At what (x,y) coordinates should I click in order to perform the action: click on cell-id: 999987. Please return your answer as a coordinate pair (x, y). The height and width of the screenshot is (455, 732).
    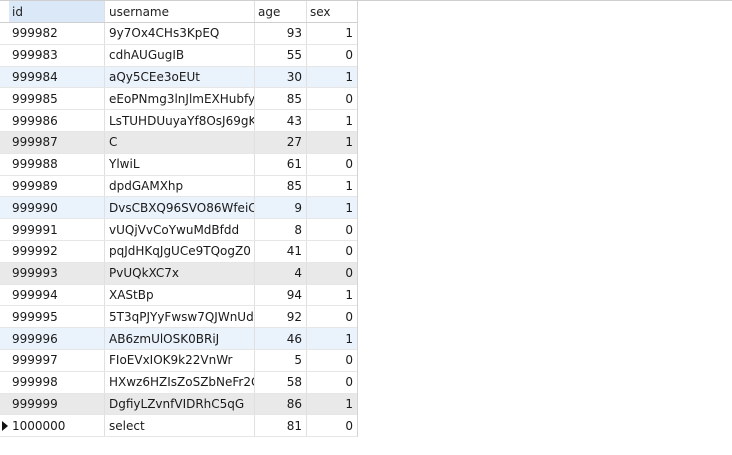
    Looking at the image, I should click on (57, 142).